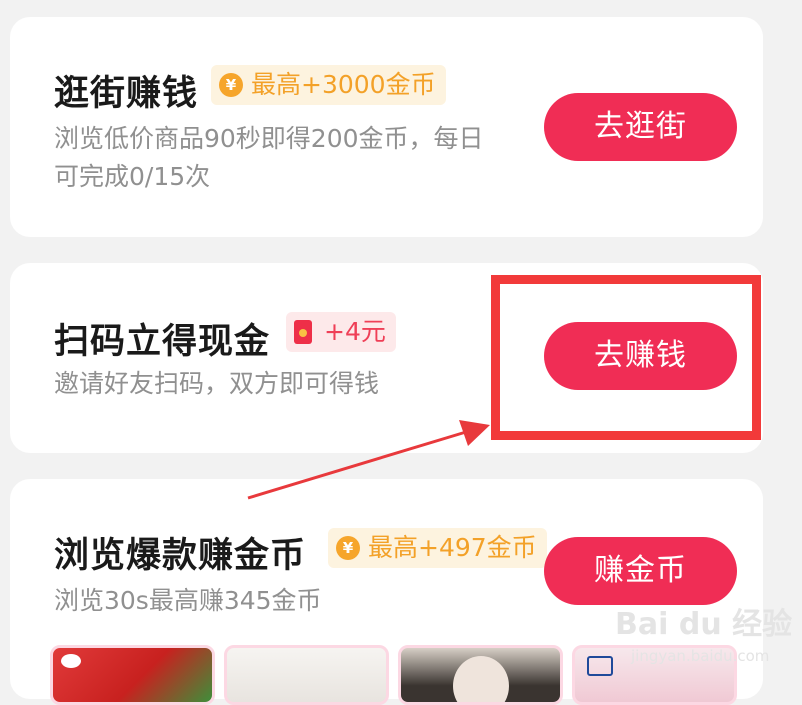 Image resolution: width=802 pixels, height=705 pixels. What do you see at coordinates (368, 460) in the screenshot?
I see `pointer-arrow-icon` at bounding box center [368, 460].